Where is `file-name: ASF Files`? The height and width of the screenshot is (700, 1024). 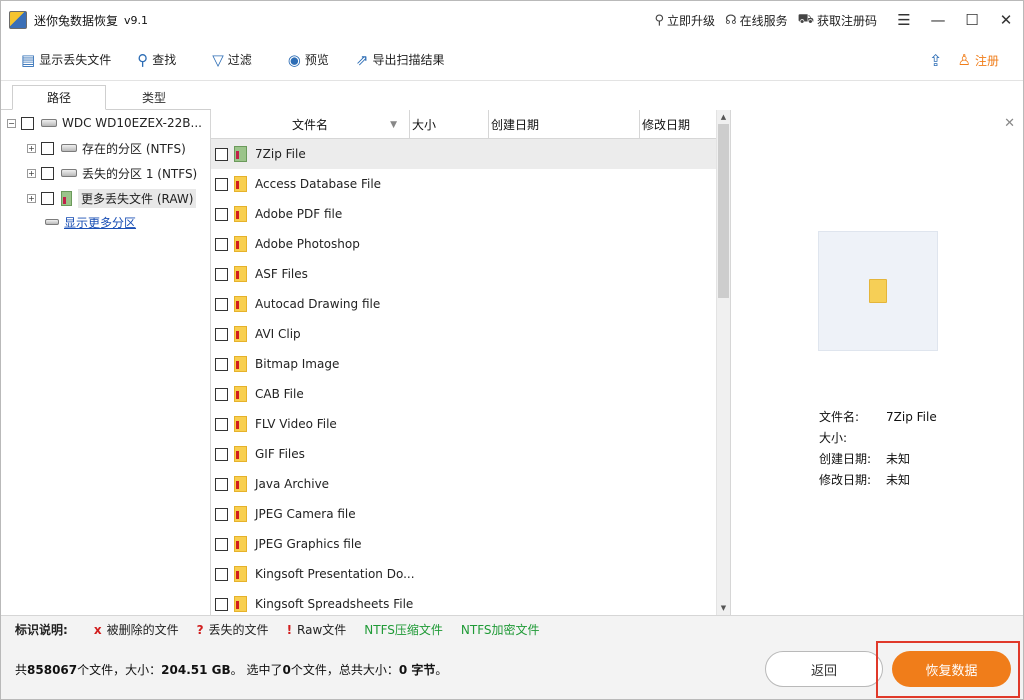 file-name: ASF Files is located at coordinates (281, 274).